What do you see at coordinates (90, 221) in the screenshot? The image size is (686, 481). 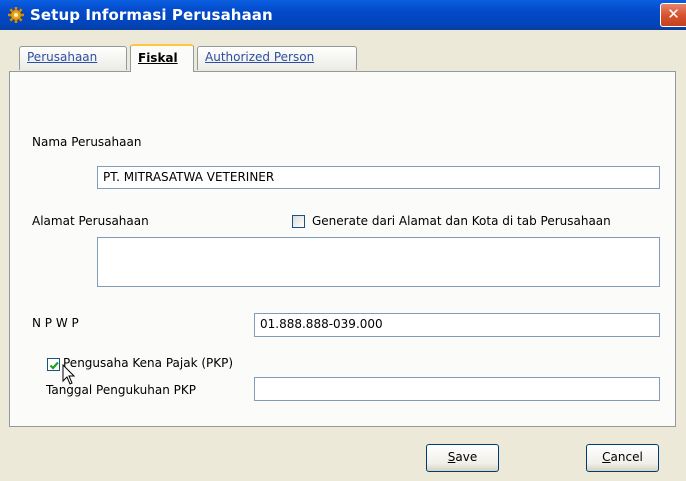 I see `alamat-perusahaan-label: Alamat Perusahaan` at bounding box center [90, 221].